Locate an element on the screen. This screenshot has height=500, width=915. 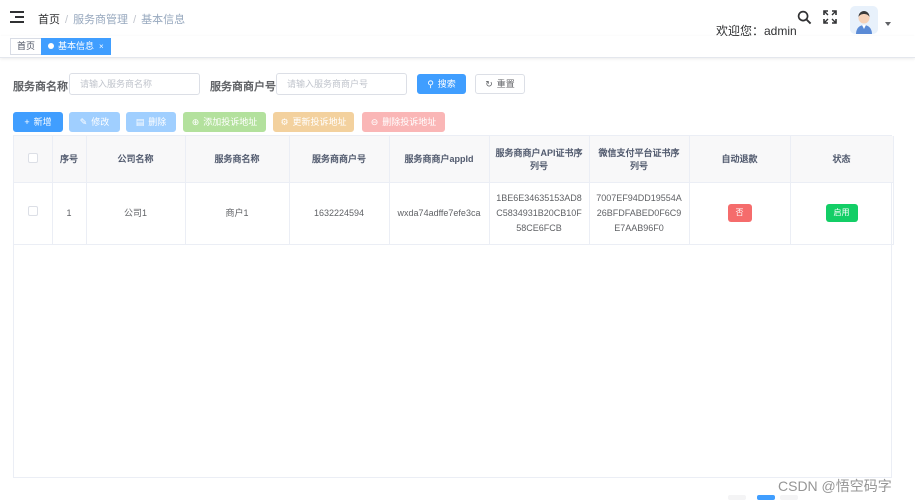
column-header: 序号 is located at coordinates (69, 159).